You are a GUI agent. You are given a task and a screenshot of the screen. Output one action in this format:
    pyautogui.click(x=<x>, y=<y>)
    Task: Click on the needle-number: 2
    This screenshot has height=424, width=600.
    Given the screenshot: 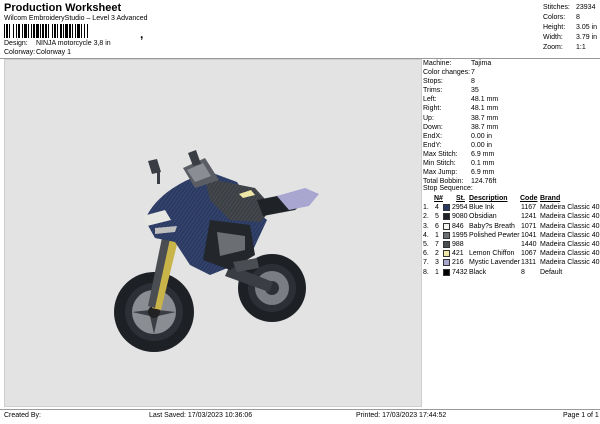 What is the action you would take?
    pyautogui.click(x=437, y=254)
    